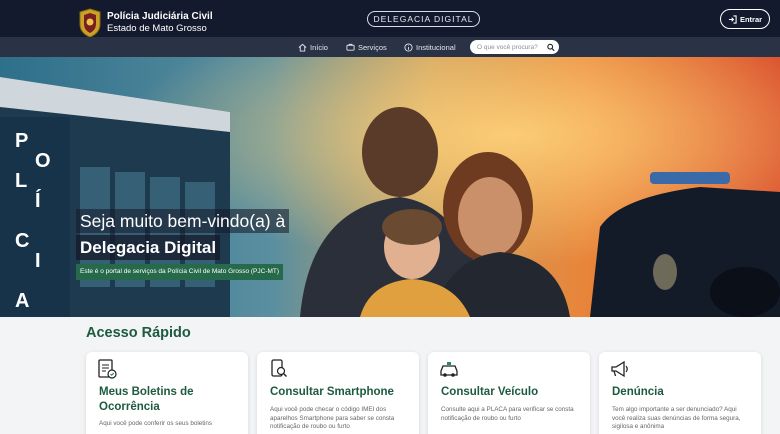  Describe the element at coordinates (21, 141) in the screenshot. I see `svg-text: P` at that location.